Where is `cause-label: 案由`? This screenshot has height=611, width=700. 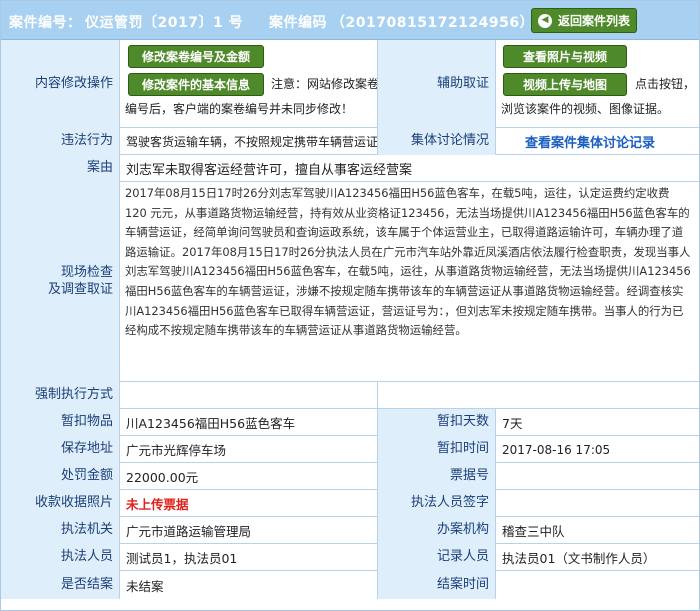 cause-label: 案由 is located at coordinates (60, 168).